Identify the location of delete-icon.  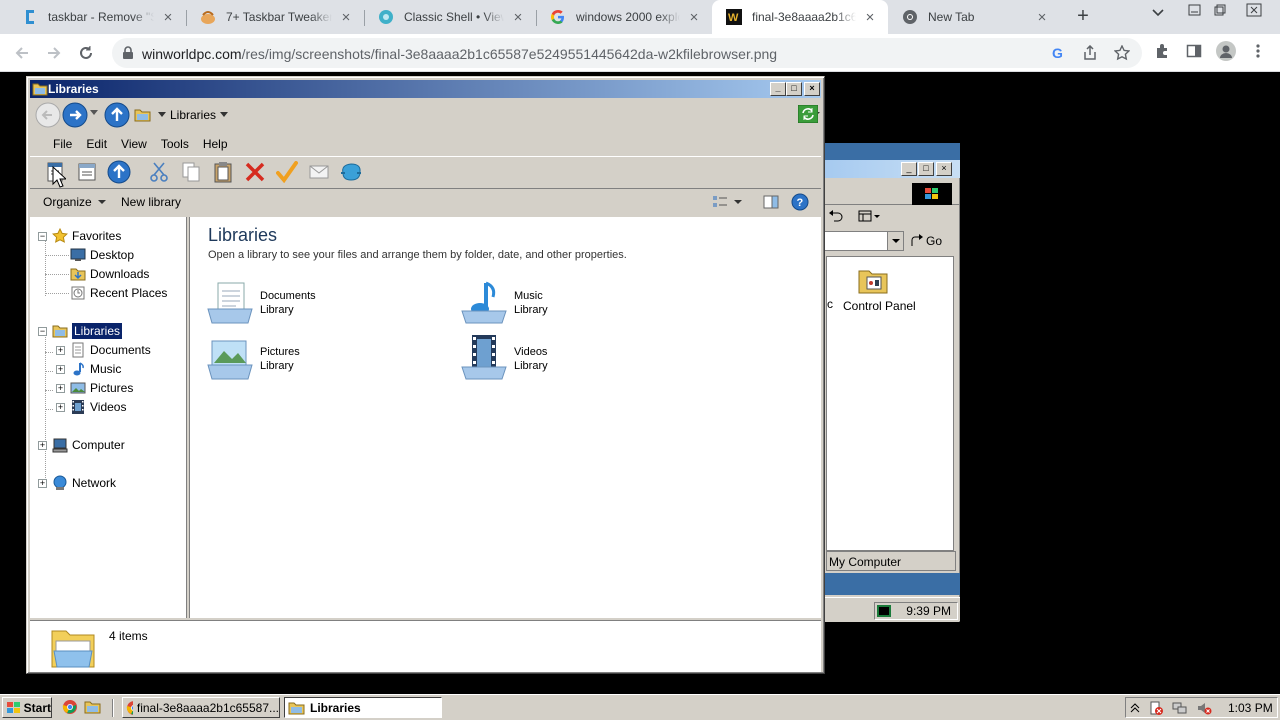
(255, 172).